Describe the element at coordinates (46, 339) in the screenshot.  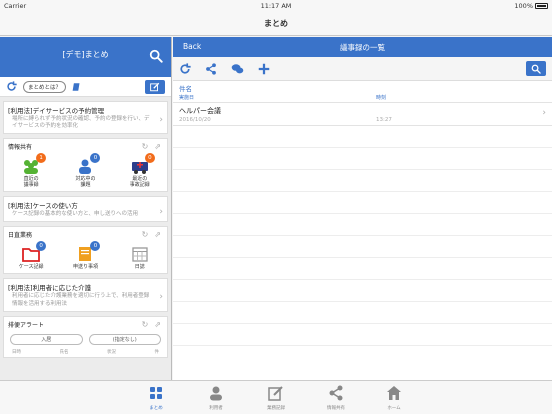
I see `residence-select: 入居` at that location.